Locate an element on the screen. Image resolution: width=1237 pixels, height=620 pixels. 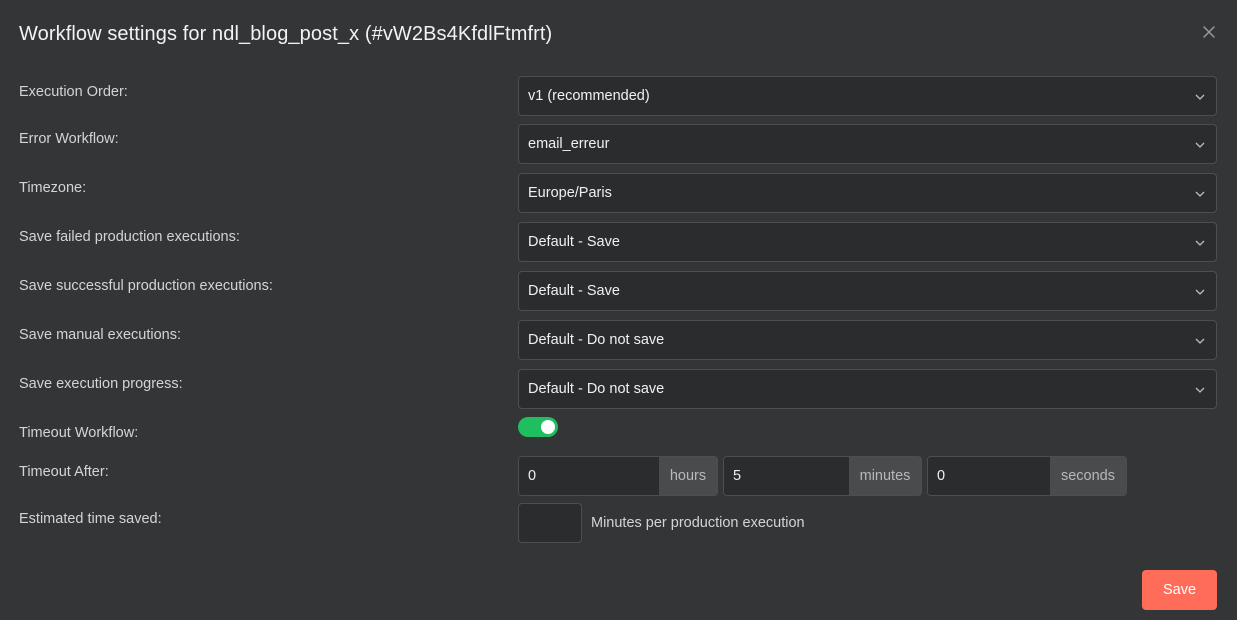
execution-order-value: v1 (recommended) is located at coordinates (589, 96).